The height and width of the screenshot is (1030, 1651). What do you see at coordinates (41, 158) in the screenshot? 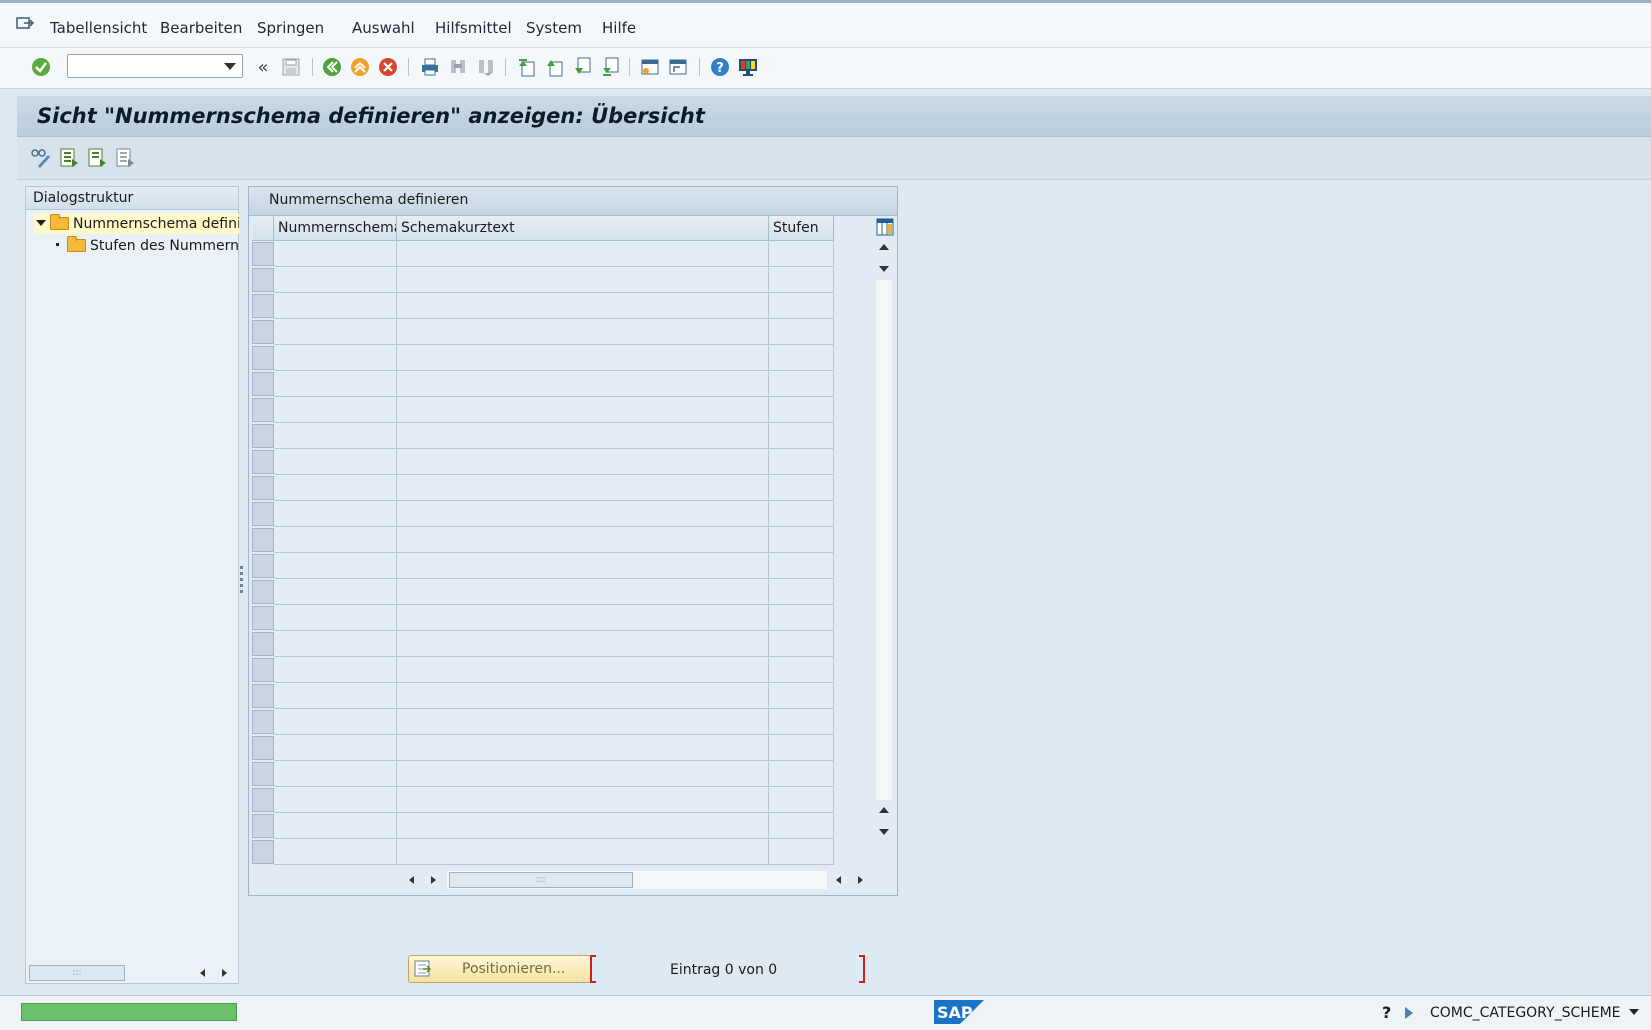
I see `display-change-icon` at bounding box center [41, 158].